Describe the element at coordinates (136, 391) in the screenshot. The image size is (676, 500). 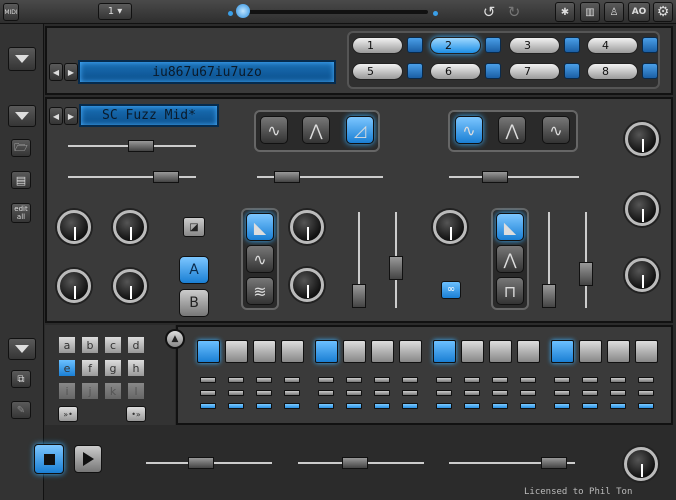
I see `pattern-l-button: l` at that location.